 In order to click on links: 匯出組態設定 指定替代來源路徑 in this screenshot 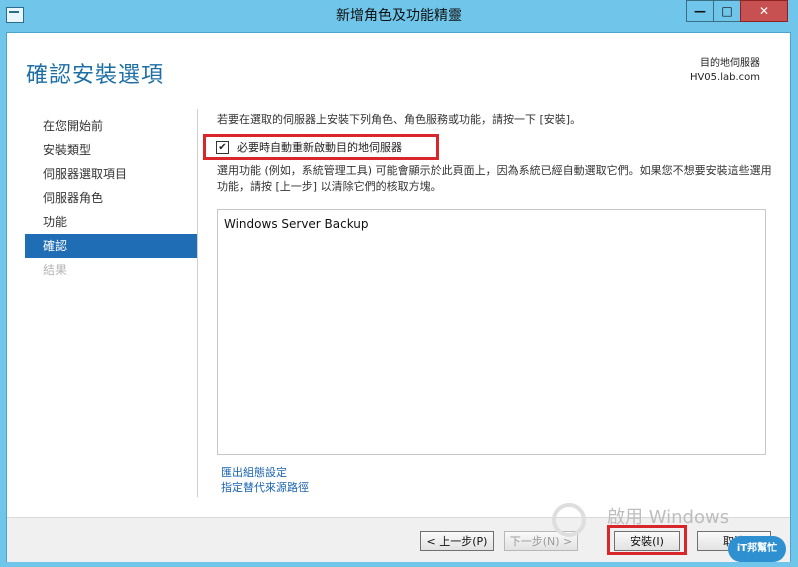, I will do `click(265, 480)`.